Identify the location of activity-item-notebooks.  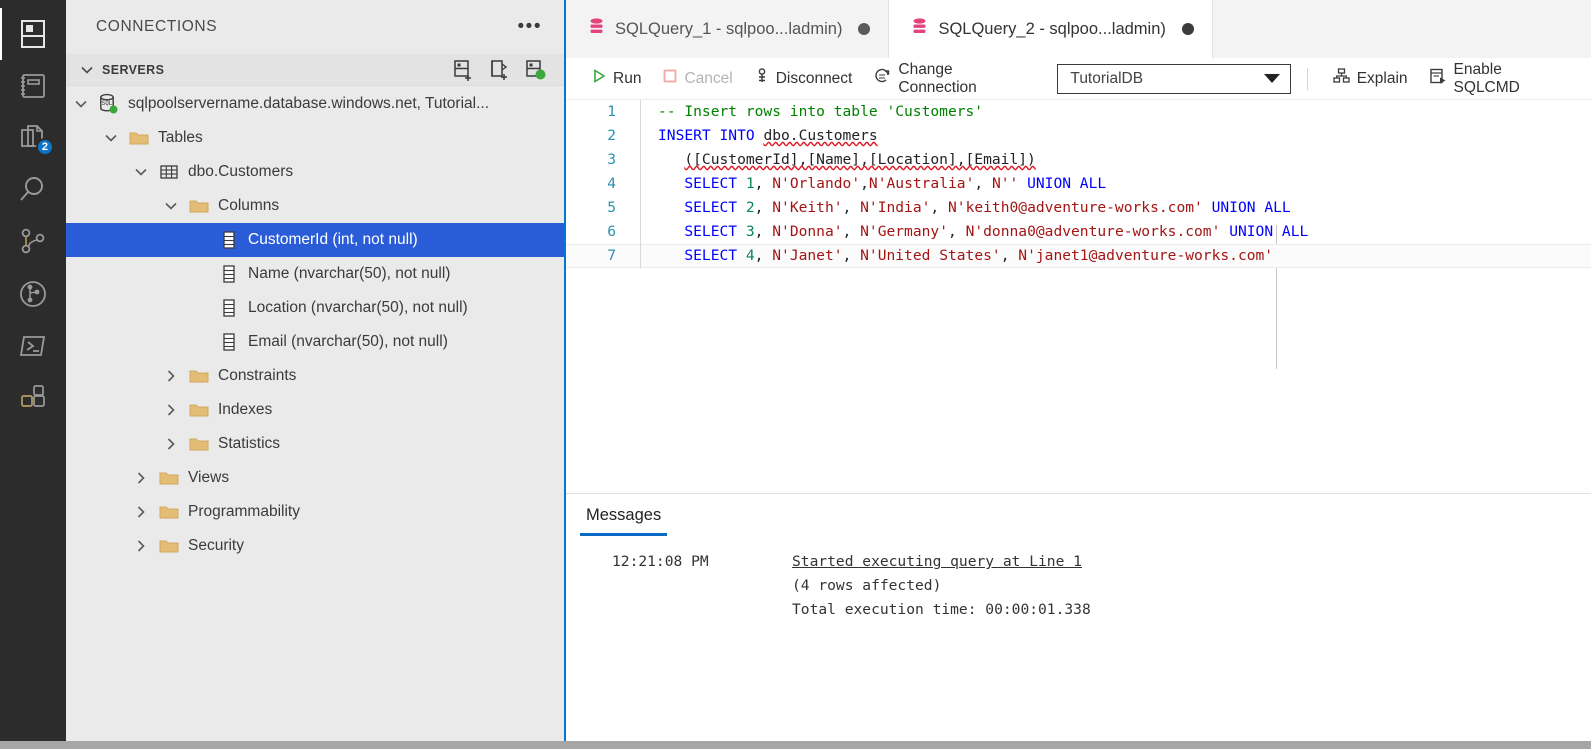
(33, 86).